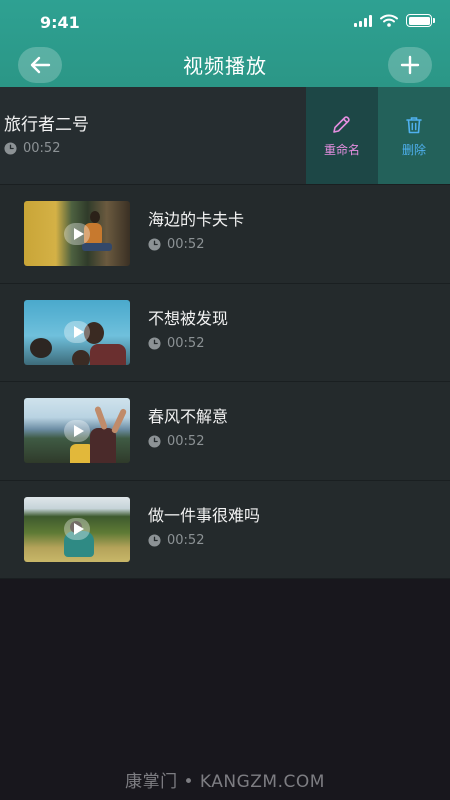 This screenshot has width=450, height=800. Describe the element at coordinates (225, 530) in the screenshot. I see `list-item: 做一件事很难吗 00:52` at that location.